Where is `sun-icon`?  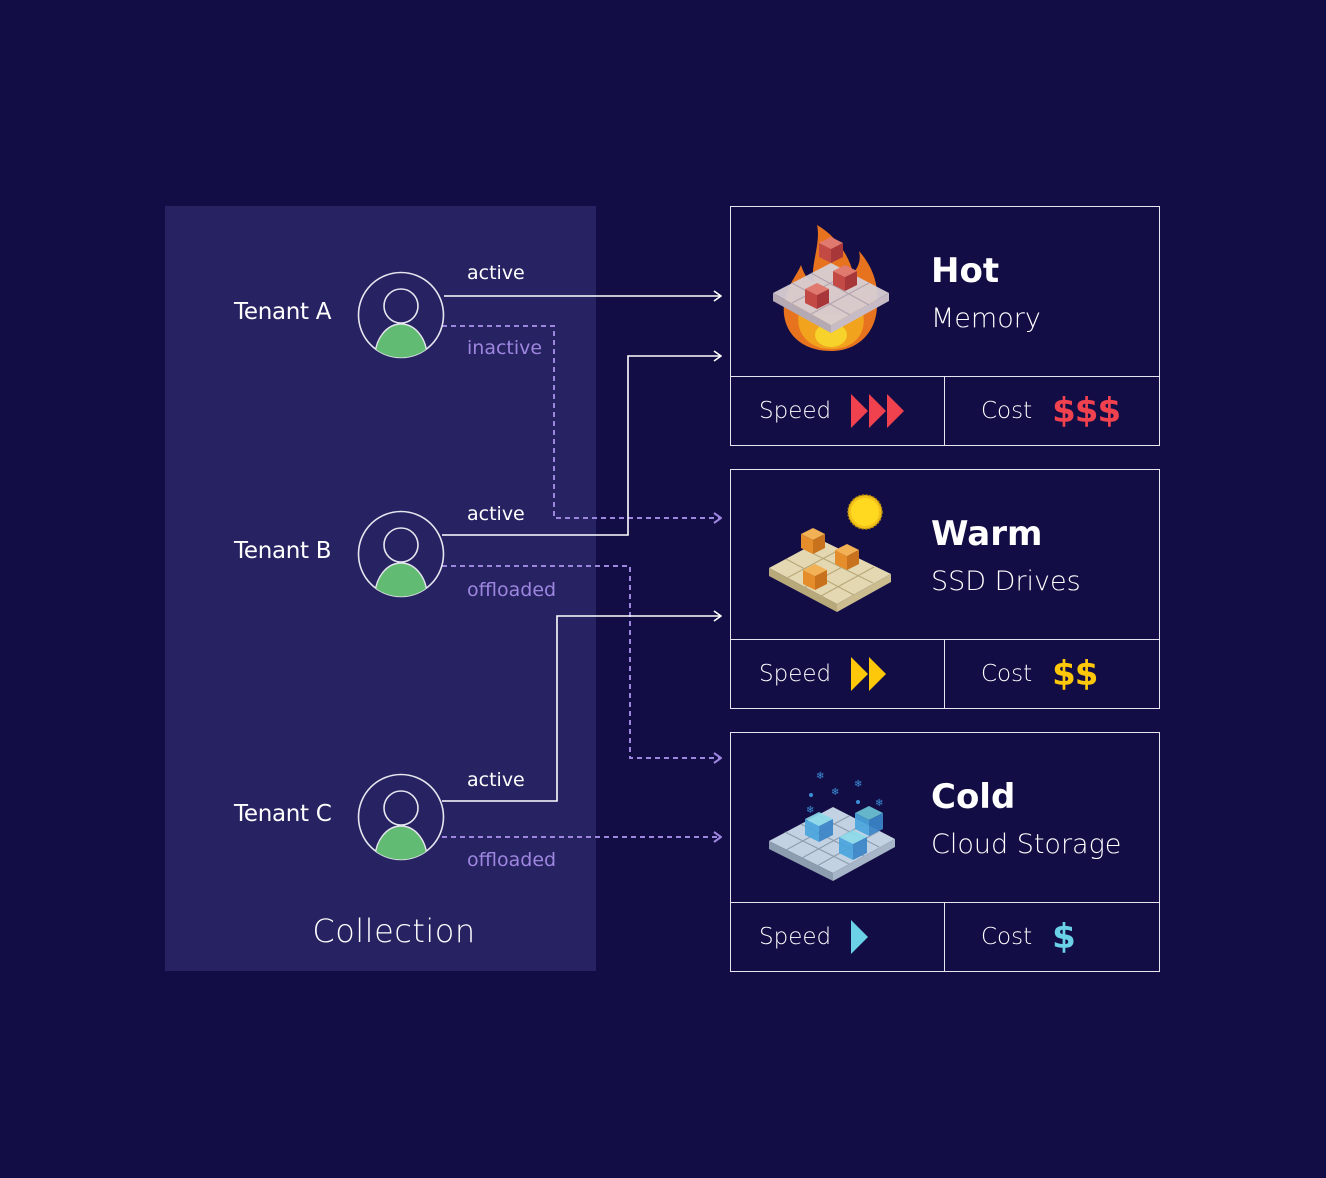
sun-icon is located at coordinates (830, 553).